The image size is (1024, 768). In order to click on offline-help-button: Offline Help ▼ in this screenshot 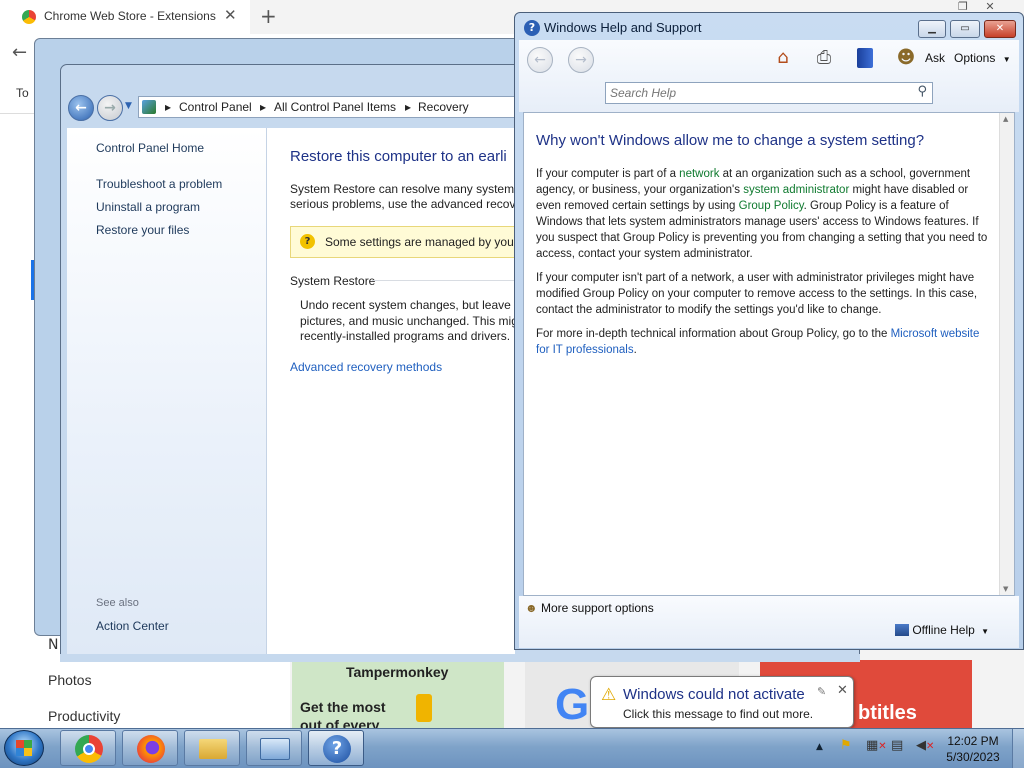, I will do `click(942, 630)`.